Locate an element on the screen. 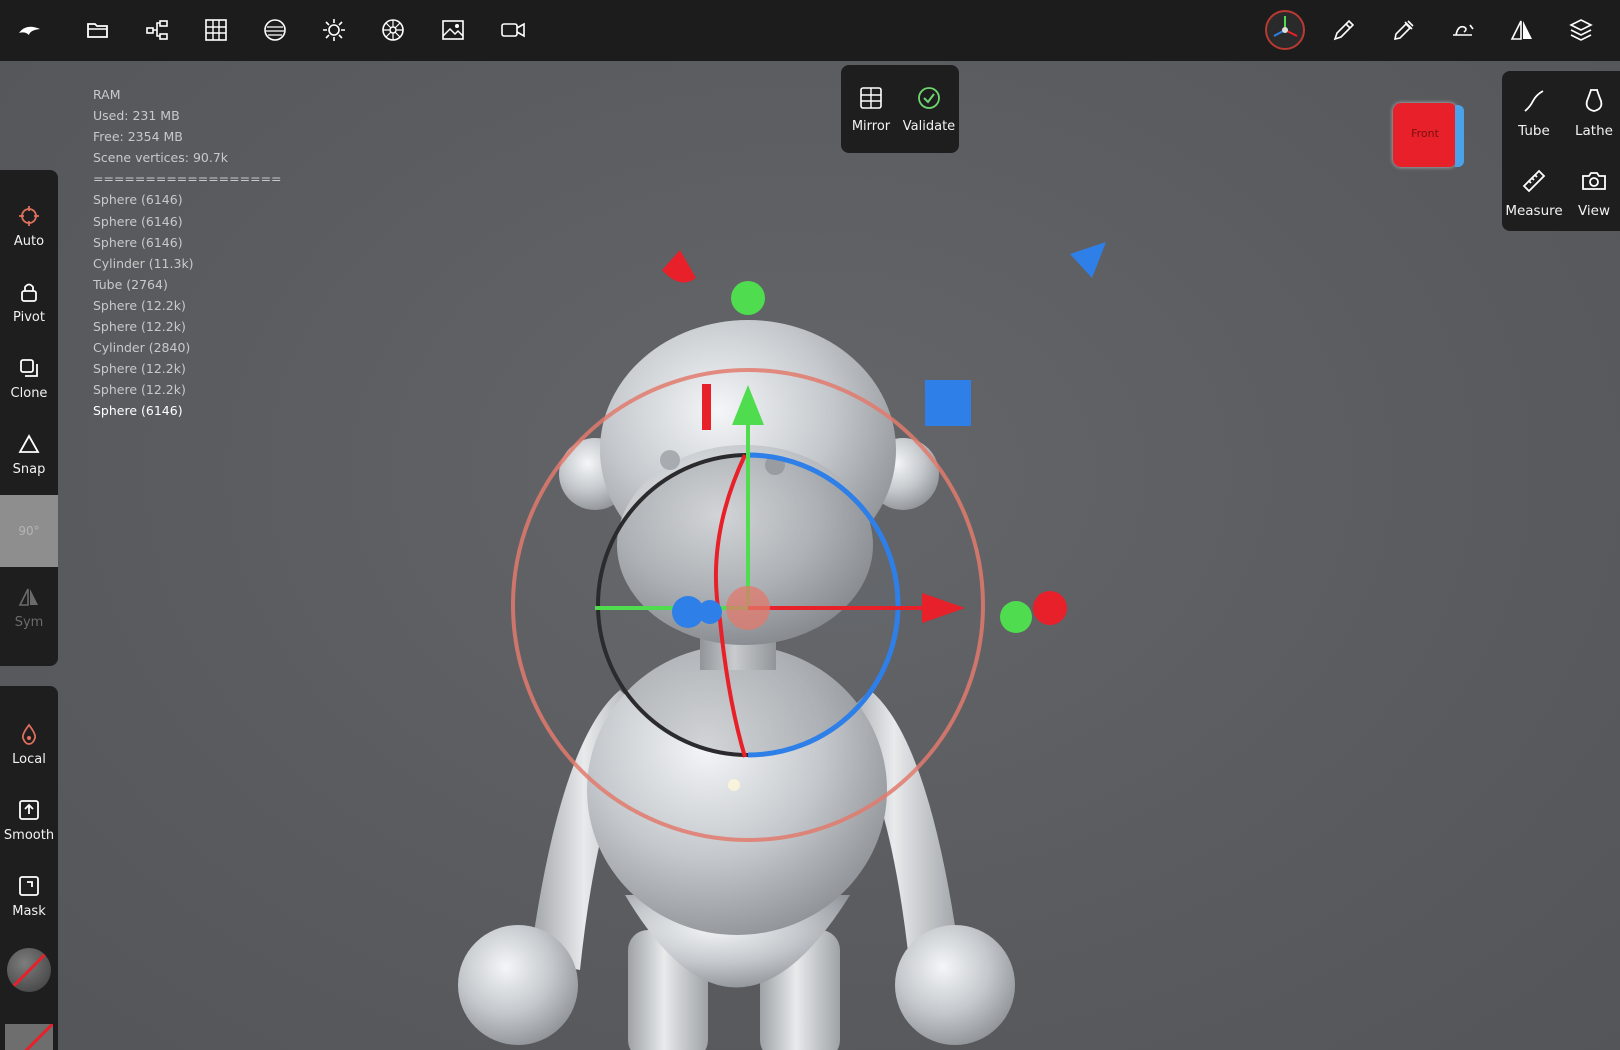  tube-label: Tube is located at coordinates (1534, 131).